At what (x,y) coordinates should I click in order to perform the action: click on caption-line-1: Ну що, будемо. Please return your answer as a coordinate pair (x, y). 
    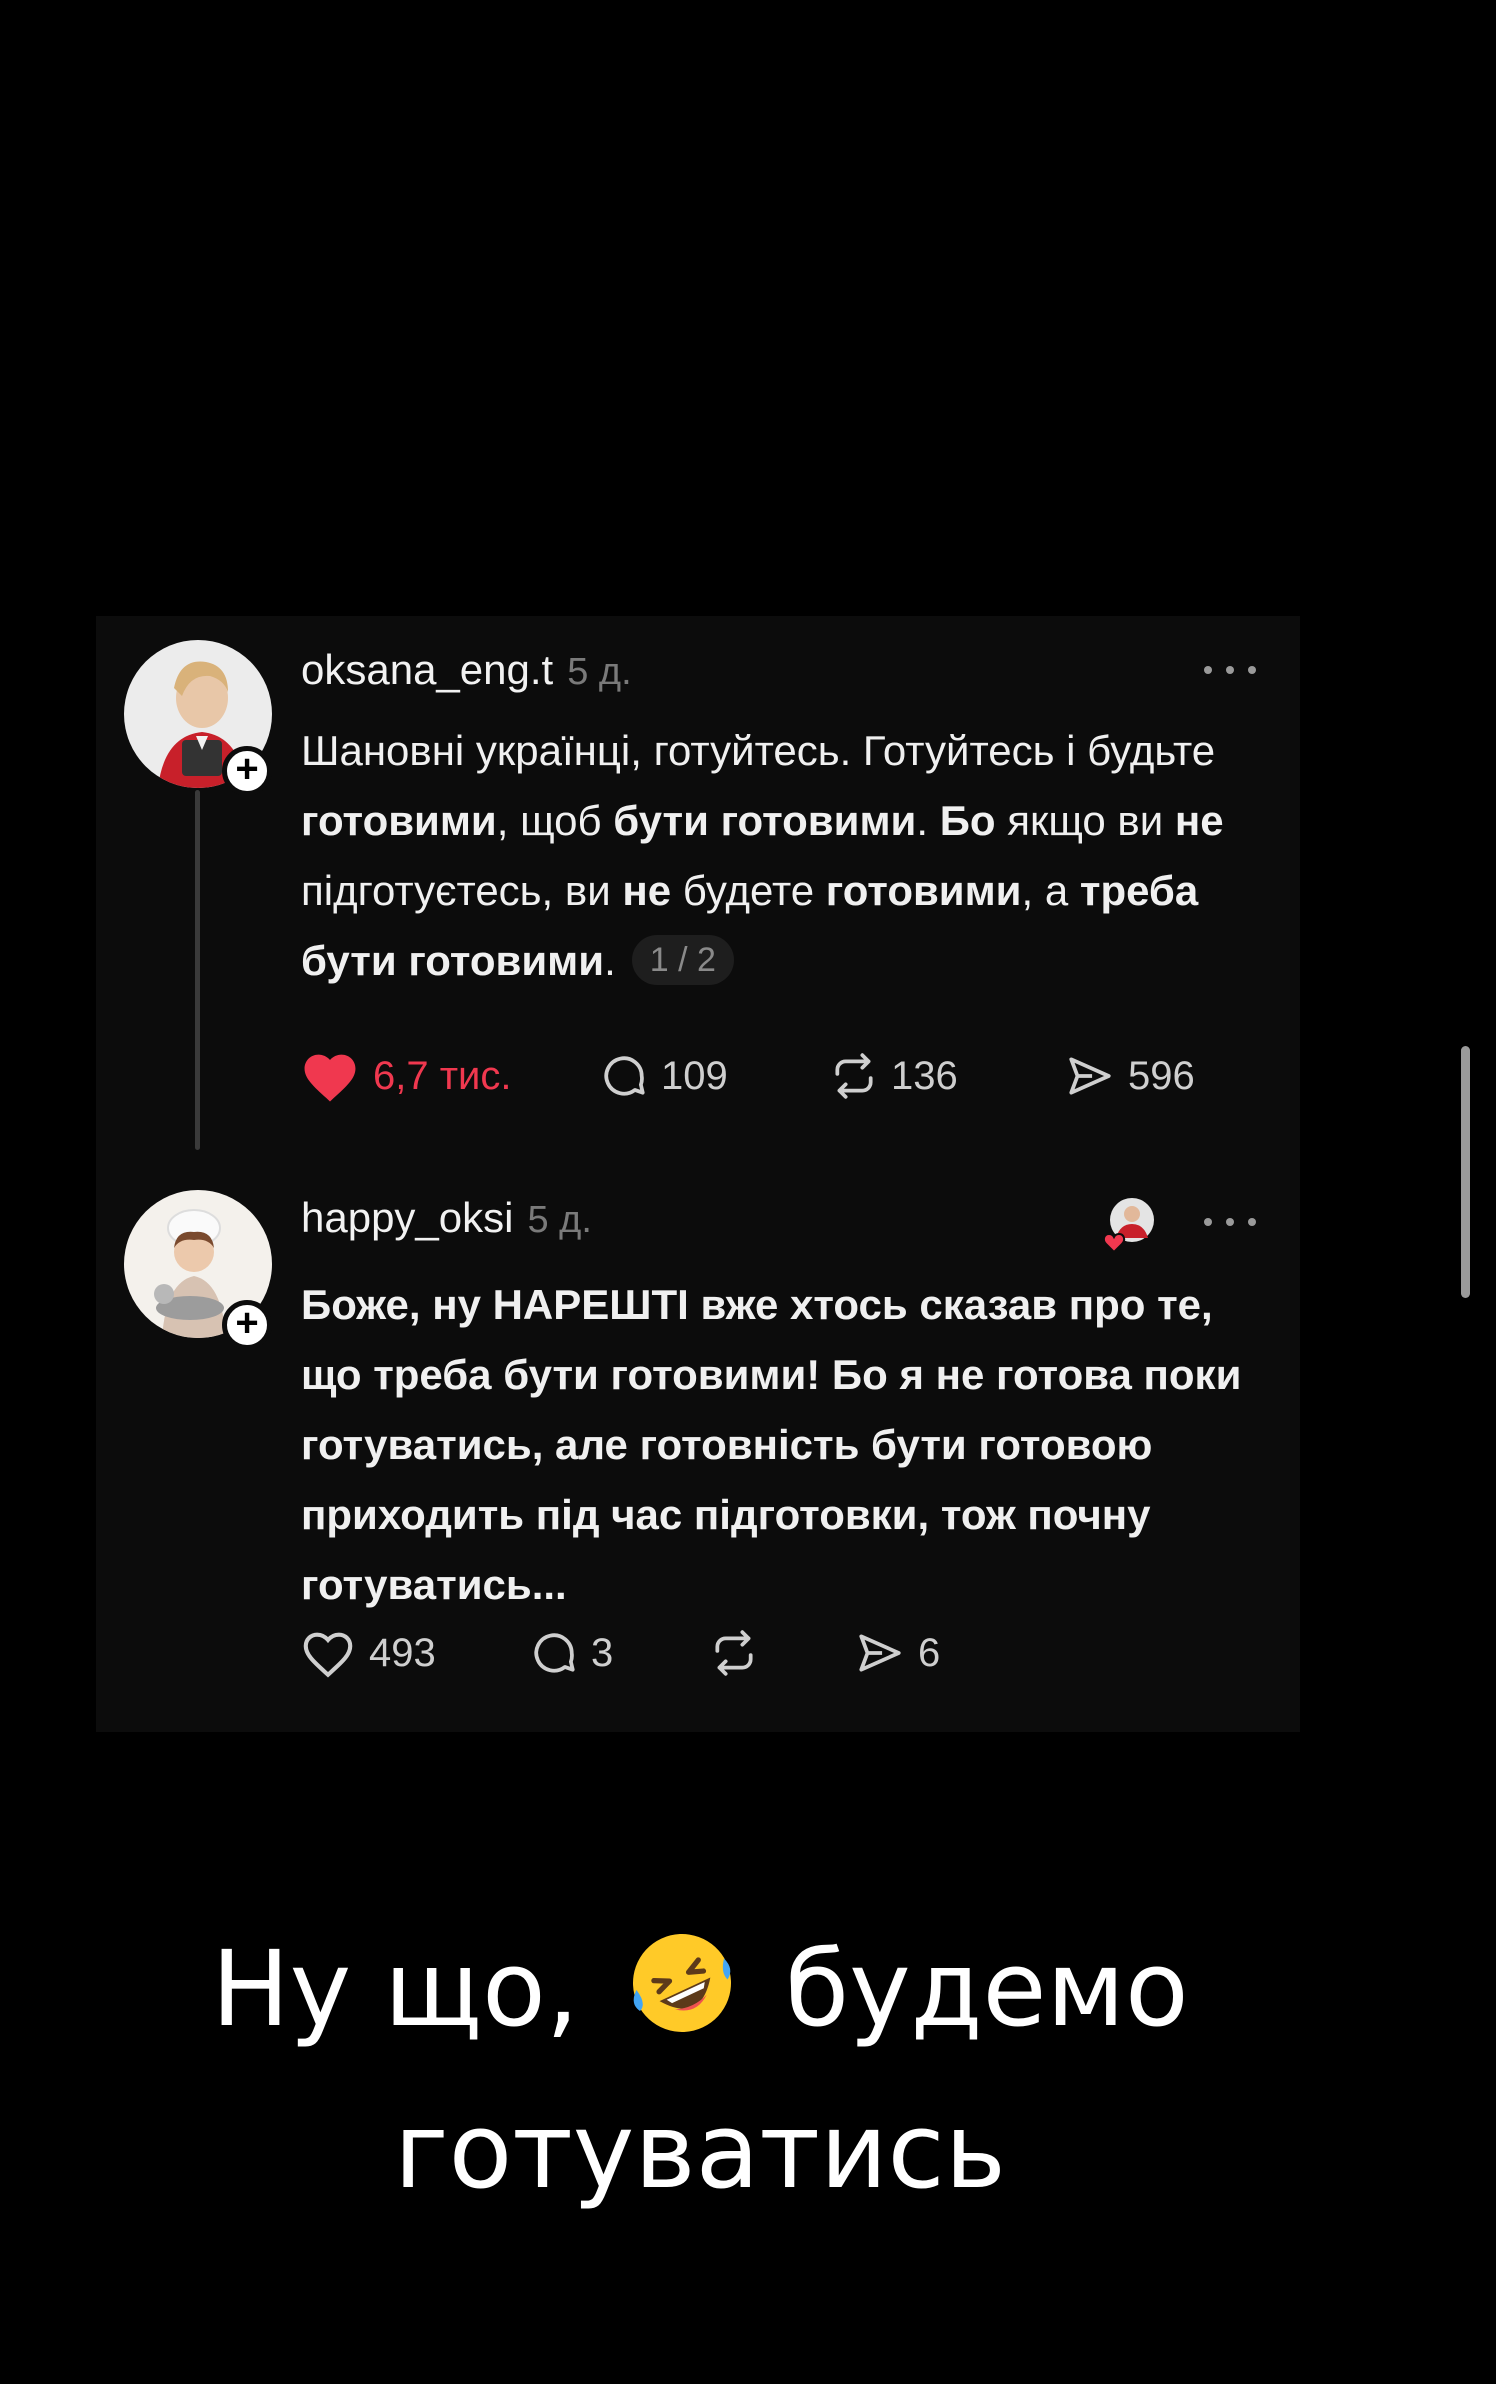
    Looking at the image, I should click on (700, 1989).